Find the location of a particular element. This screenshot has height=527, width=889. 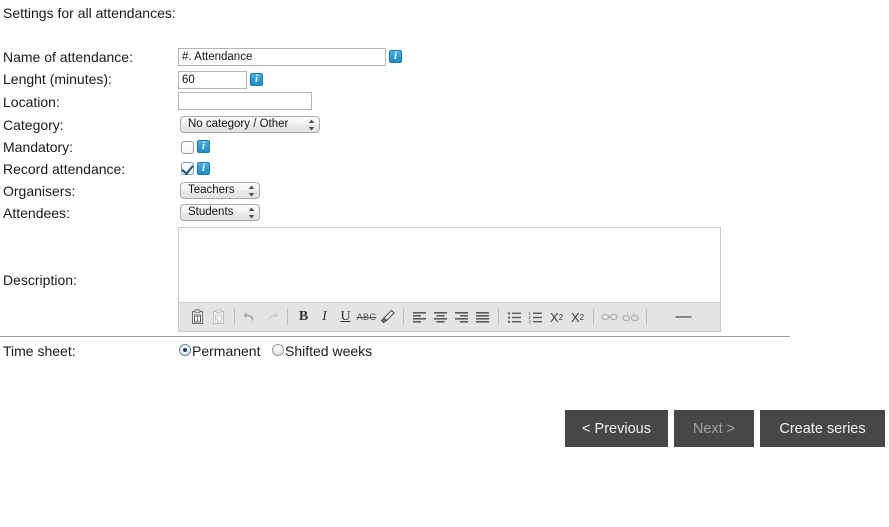

location-input is located at coordinates (245, 101).